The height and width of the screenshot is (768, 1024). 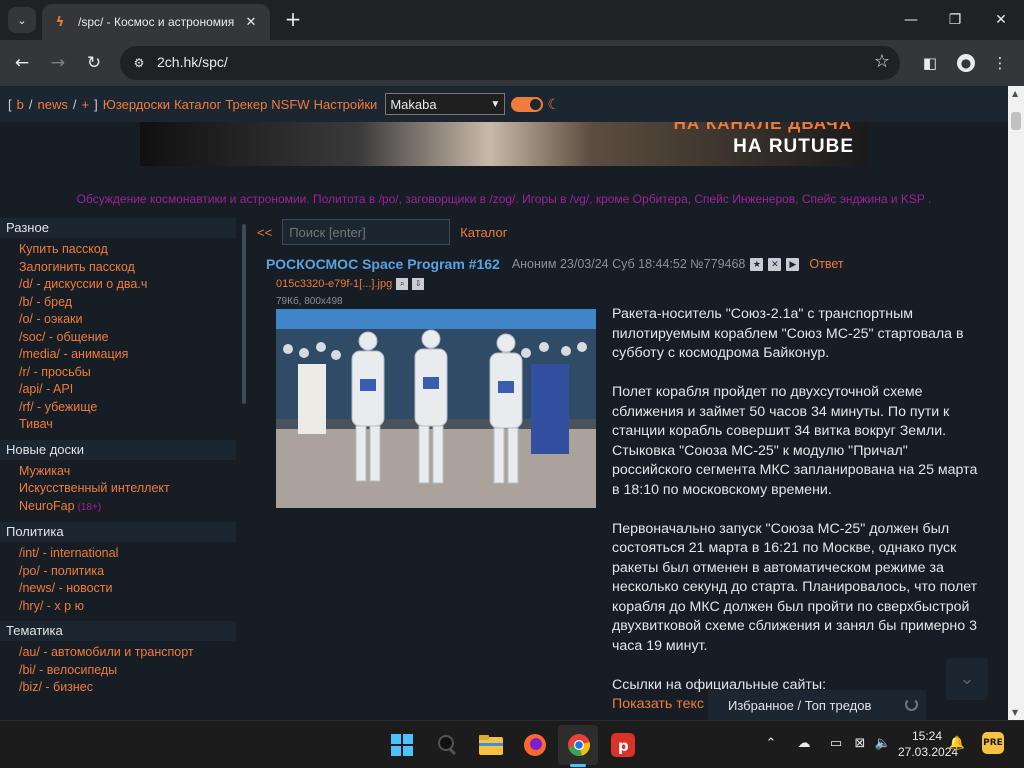 I want to click on star-icon: ★, so click(x=757, y=264).